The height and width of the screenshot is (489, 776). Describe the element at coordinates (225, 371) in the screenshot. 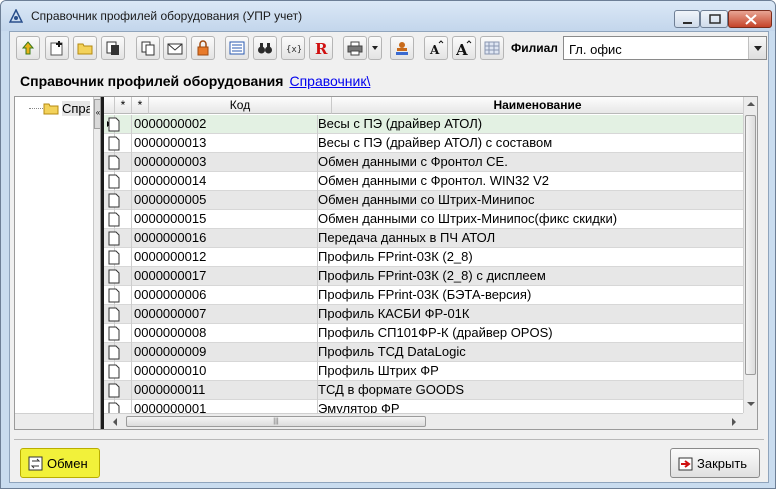

I see `code-cell: 0000000010` at that location.